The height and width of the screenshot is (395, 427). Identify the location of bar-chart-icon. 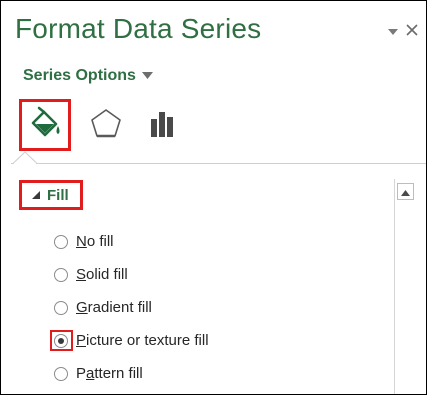
(164, 125).